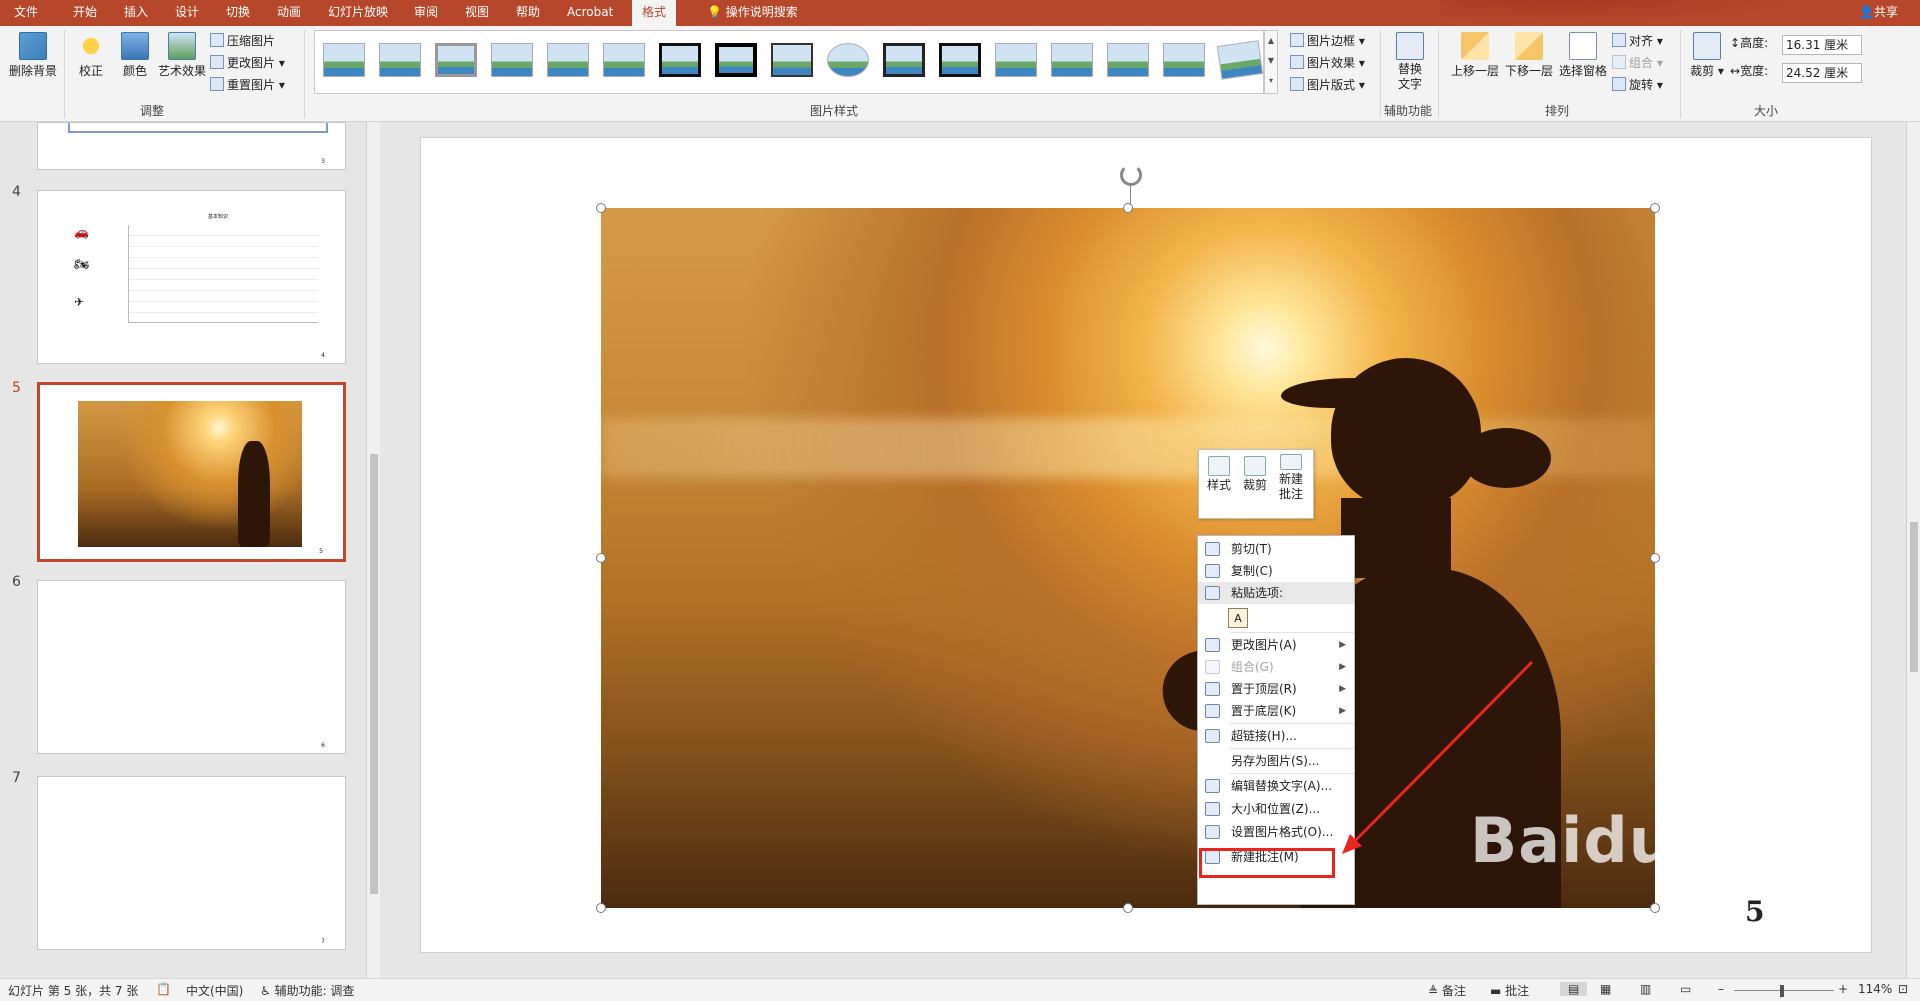 This screenshot has width=1920, height=1001. What do you see at coordinates (1645, 989) in the screenshot?
I see `reading-view-icon: ▥` at bounding box center [1645, 989].